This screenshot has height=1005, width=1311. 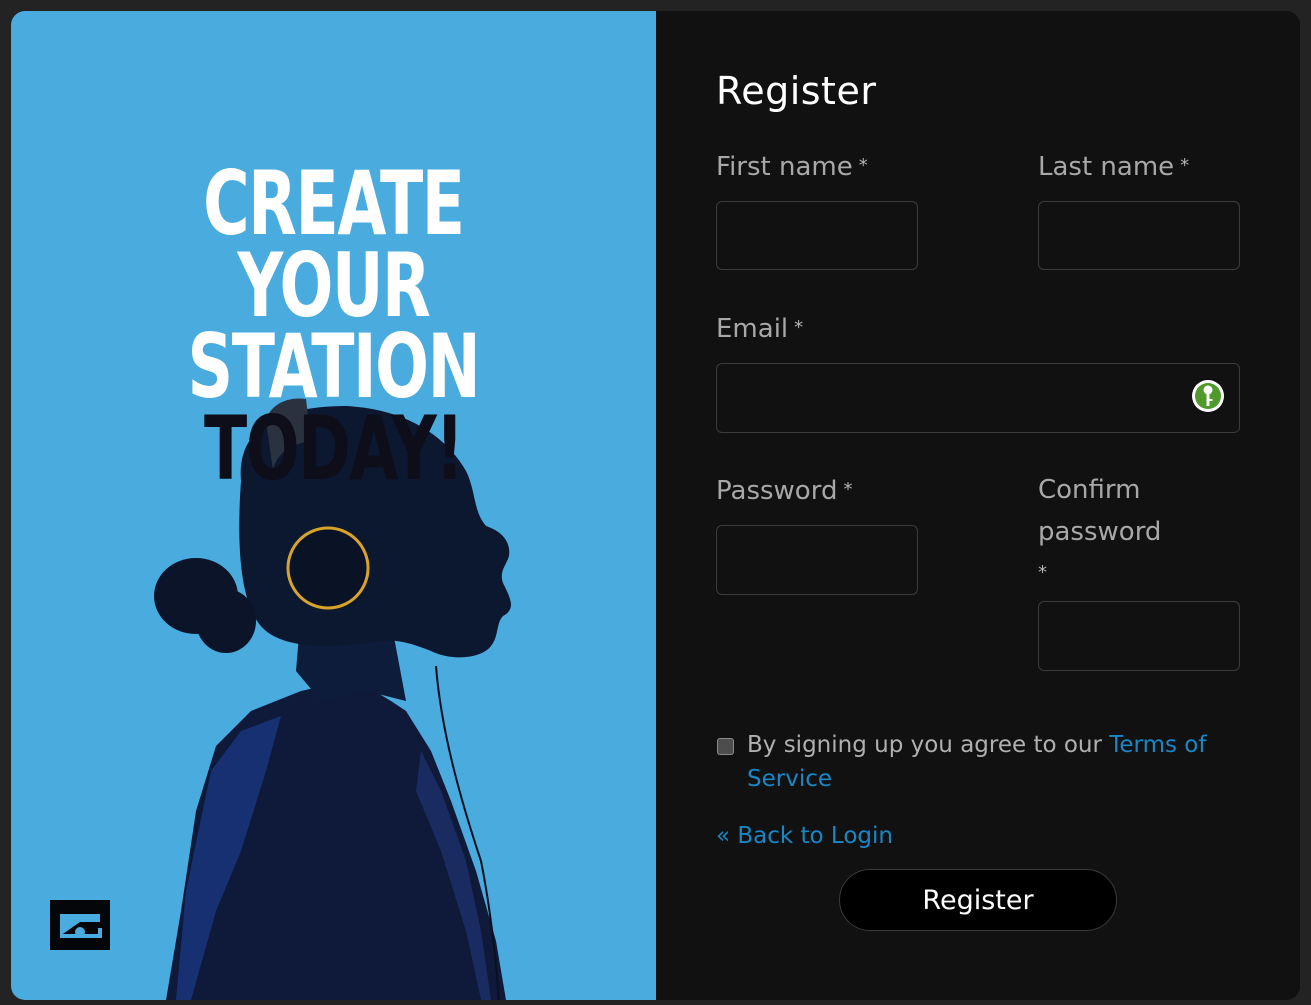 I want to click on email-input, so click(x=978, y=398).